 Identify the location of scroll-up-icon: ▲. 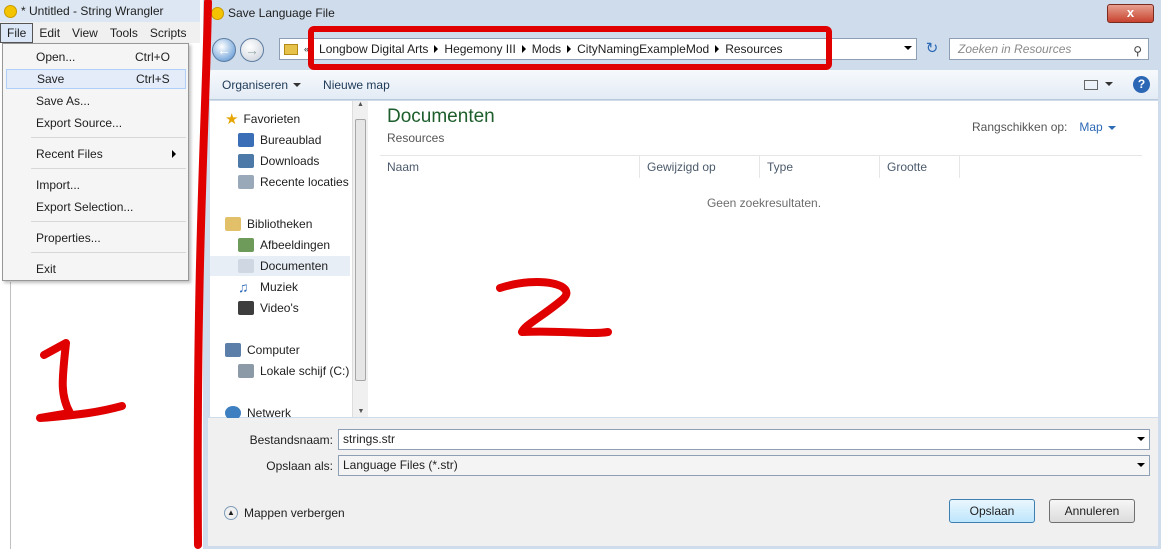
(360, 104).